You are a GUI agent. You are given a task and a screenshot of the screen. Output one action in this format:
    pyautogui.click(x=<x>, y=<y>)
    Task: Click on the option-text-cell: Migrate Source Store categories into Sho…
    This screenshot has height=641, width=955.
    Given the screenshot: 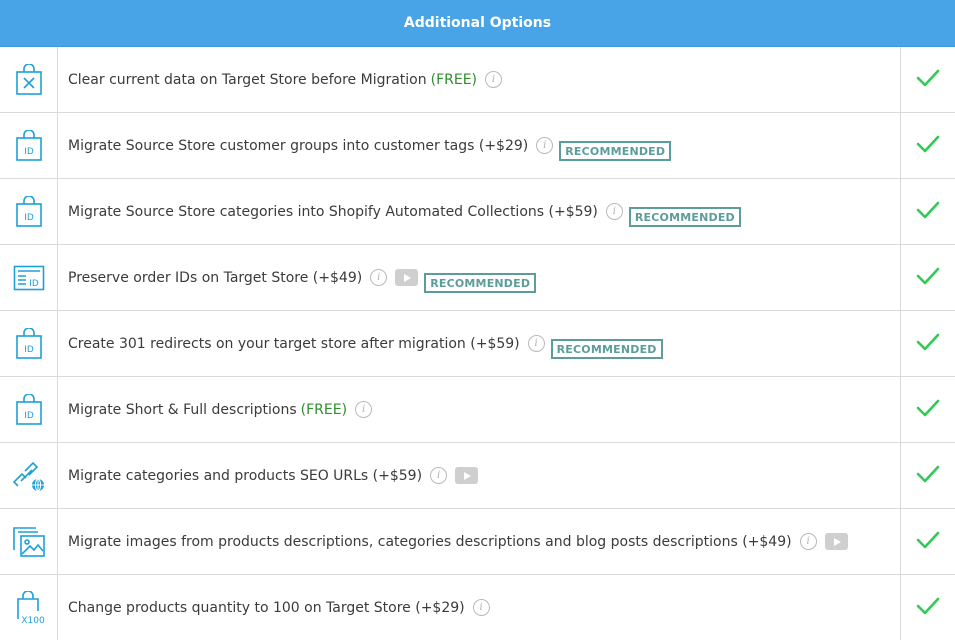 What is the action you would take?
    pyautogui.click(x=479, y=211)
    